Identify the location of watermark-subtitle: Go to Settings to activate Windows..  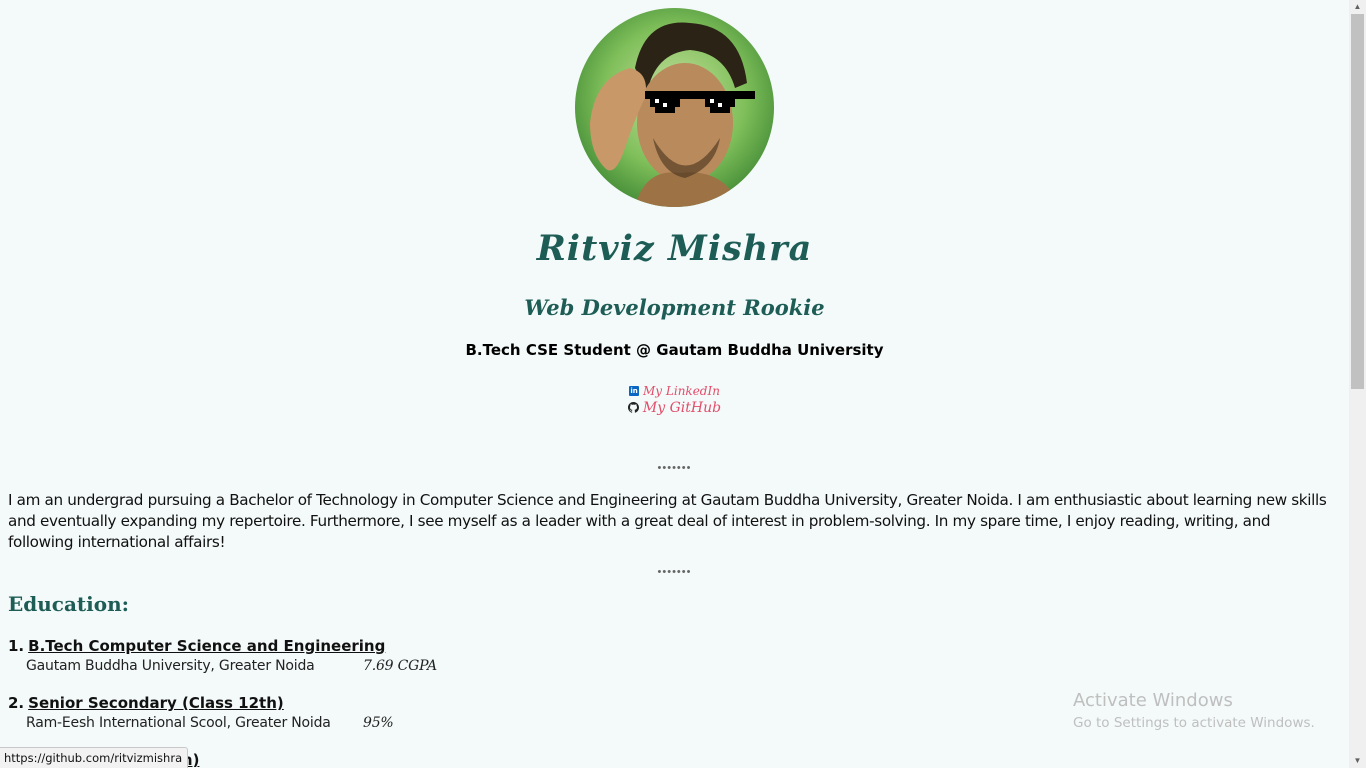
(1194, 723).